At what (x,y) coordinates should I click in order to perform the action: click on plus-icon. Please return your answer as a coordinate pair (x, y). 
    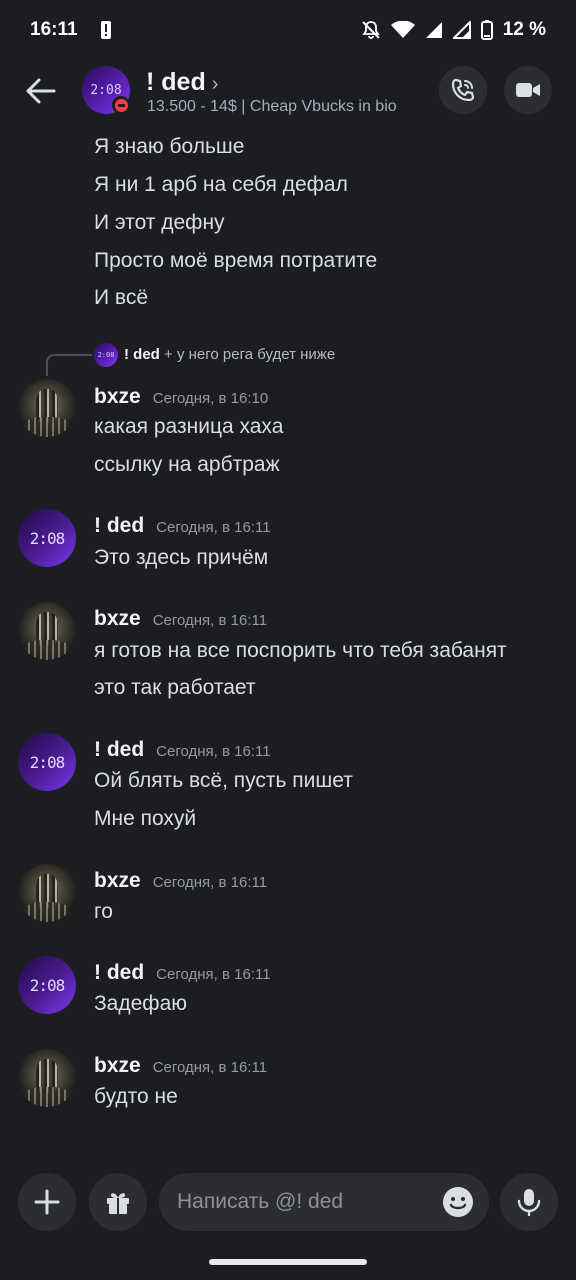
    Looking at the image, I should click on (47, 1202).